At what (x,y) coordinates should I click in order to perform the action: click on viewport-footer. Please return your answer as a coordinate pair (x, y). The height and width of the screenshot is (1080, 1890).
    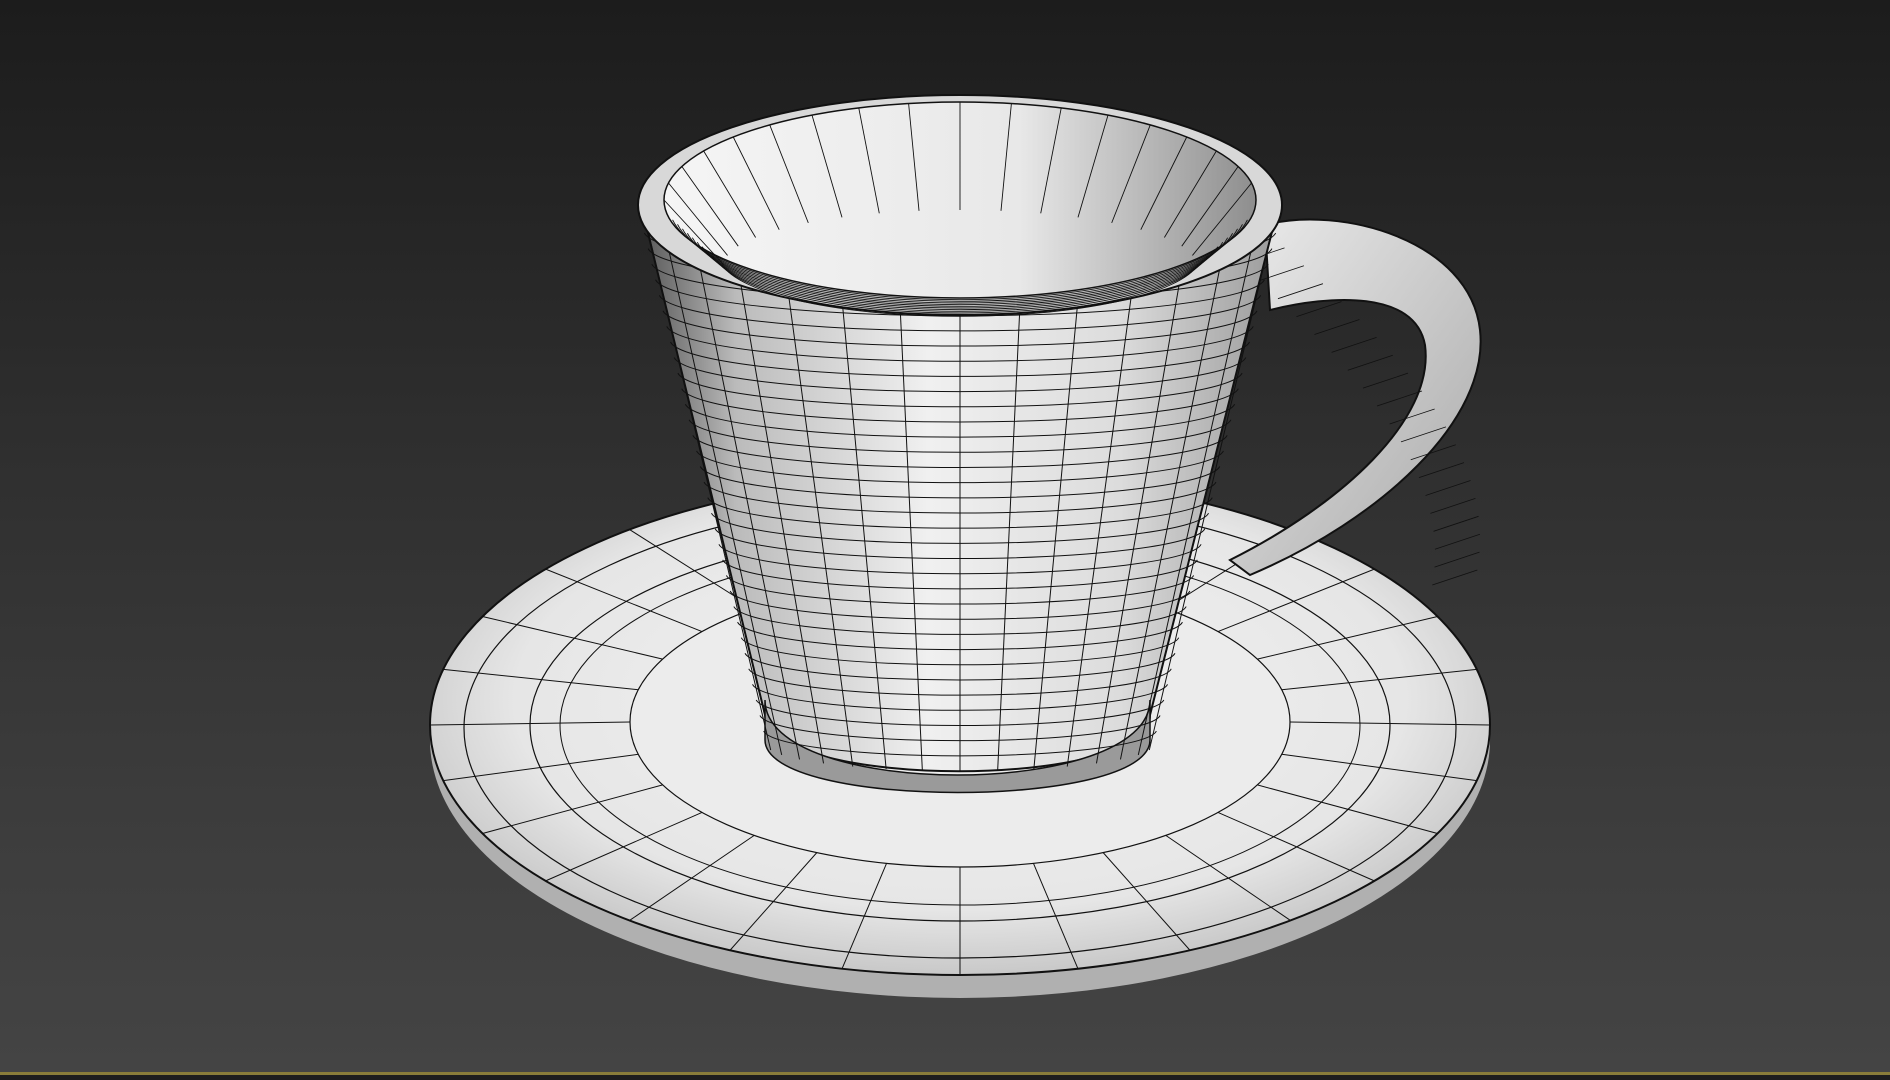
    Looking at the image, I should click on (945, 1077).